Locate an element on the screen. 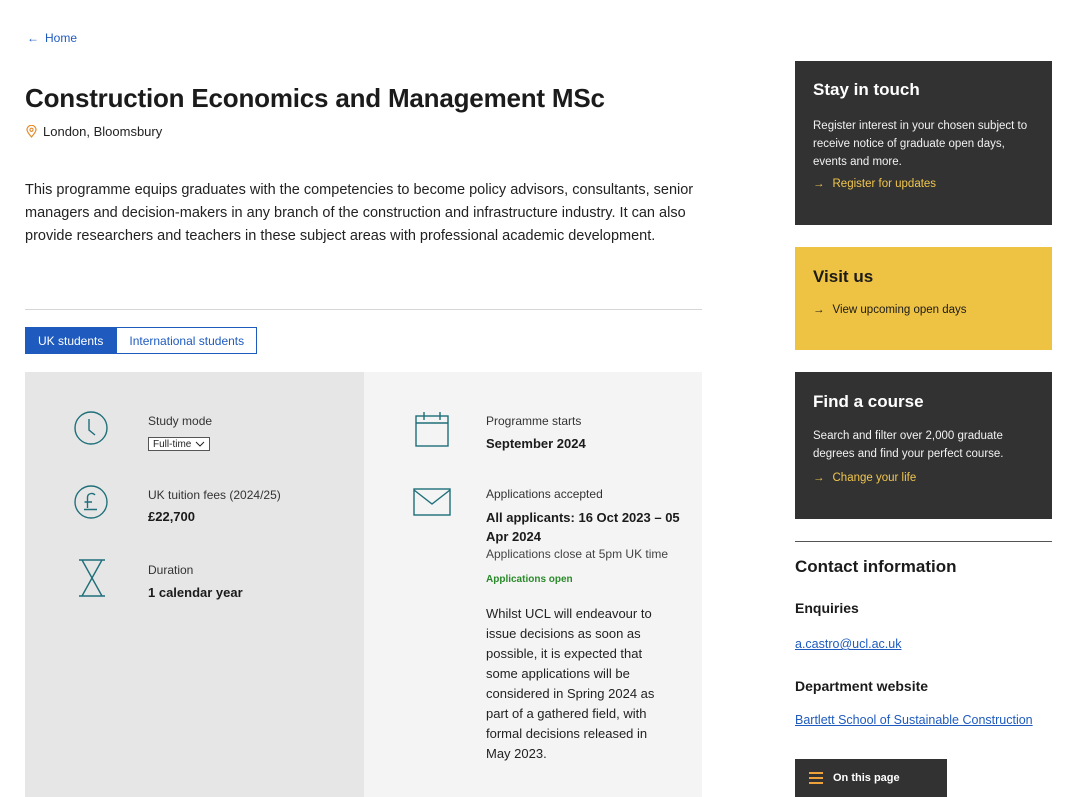  register-for-updates-link: → Register for updates is located at coordinates (874, 184).